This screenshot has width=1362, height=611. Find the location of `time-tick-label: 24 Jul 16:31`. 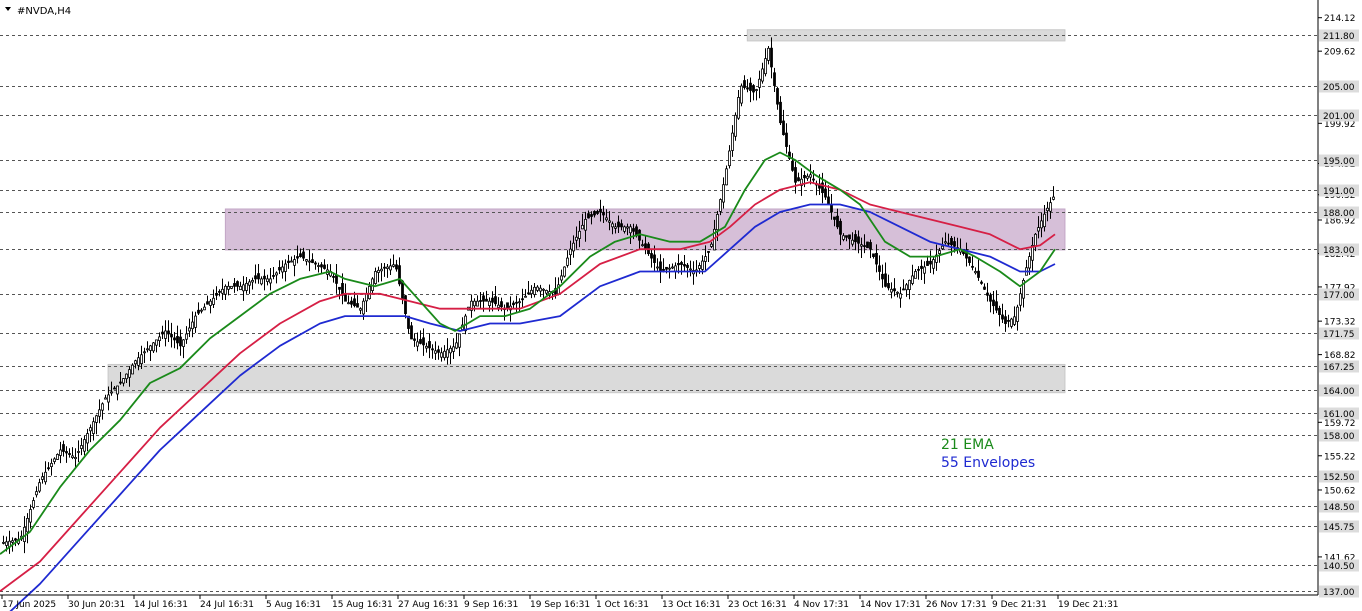

time-tick-label: 24 Jul 16:31 is located at coordinates (227, 605).